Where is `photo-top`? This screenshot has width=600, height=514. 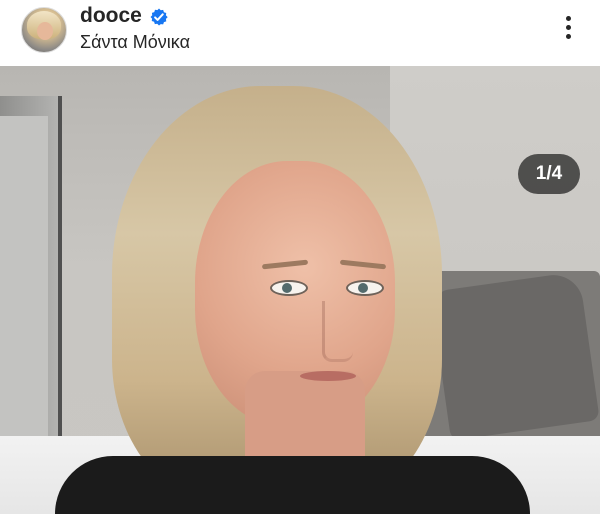 photo-top is located at coordinates (292, 485).